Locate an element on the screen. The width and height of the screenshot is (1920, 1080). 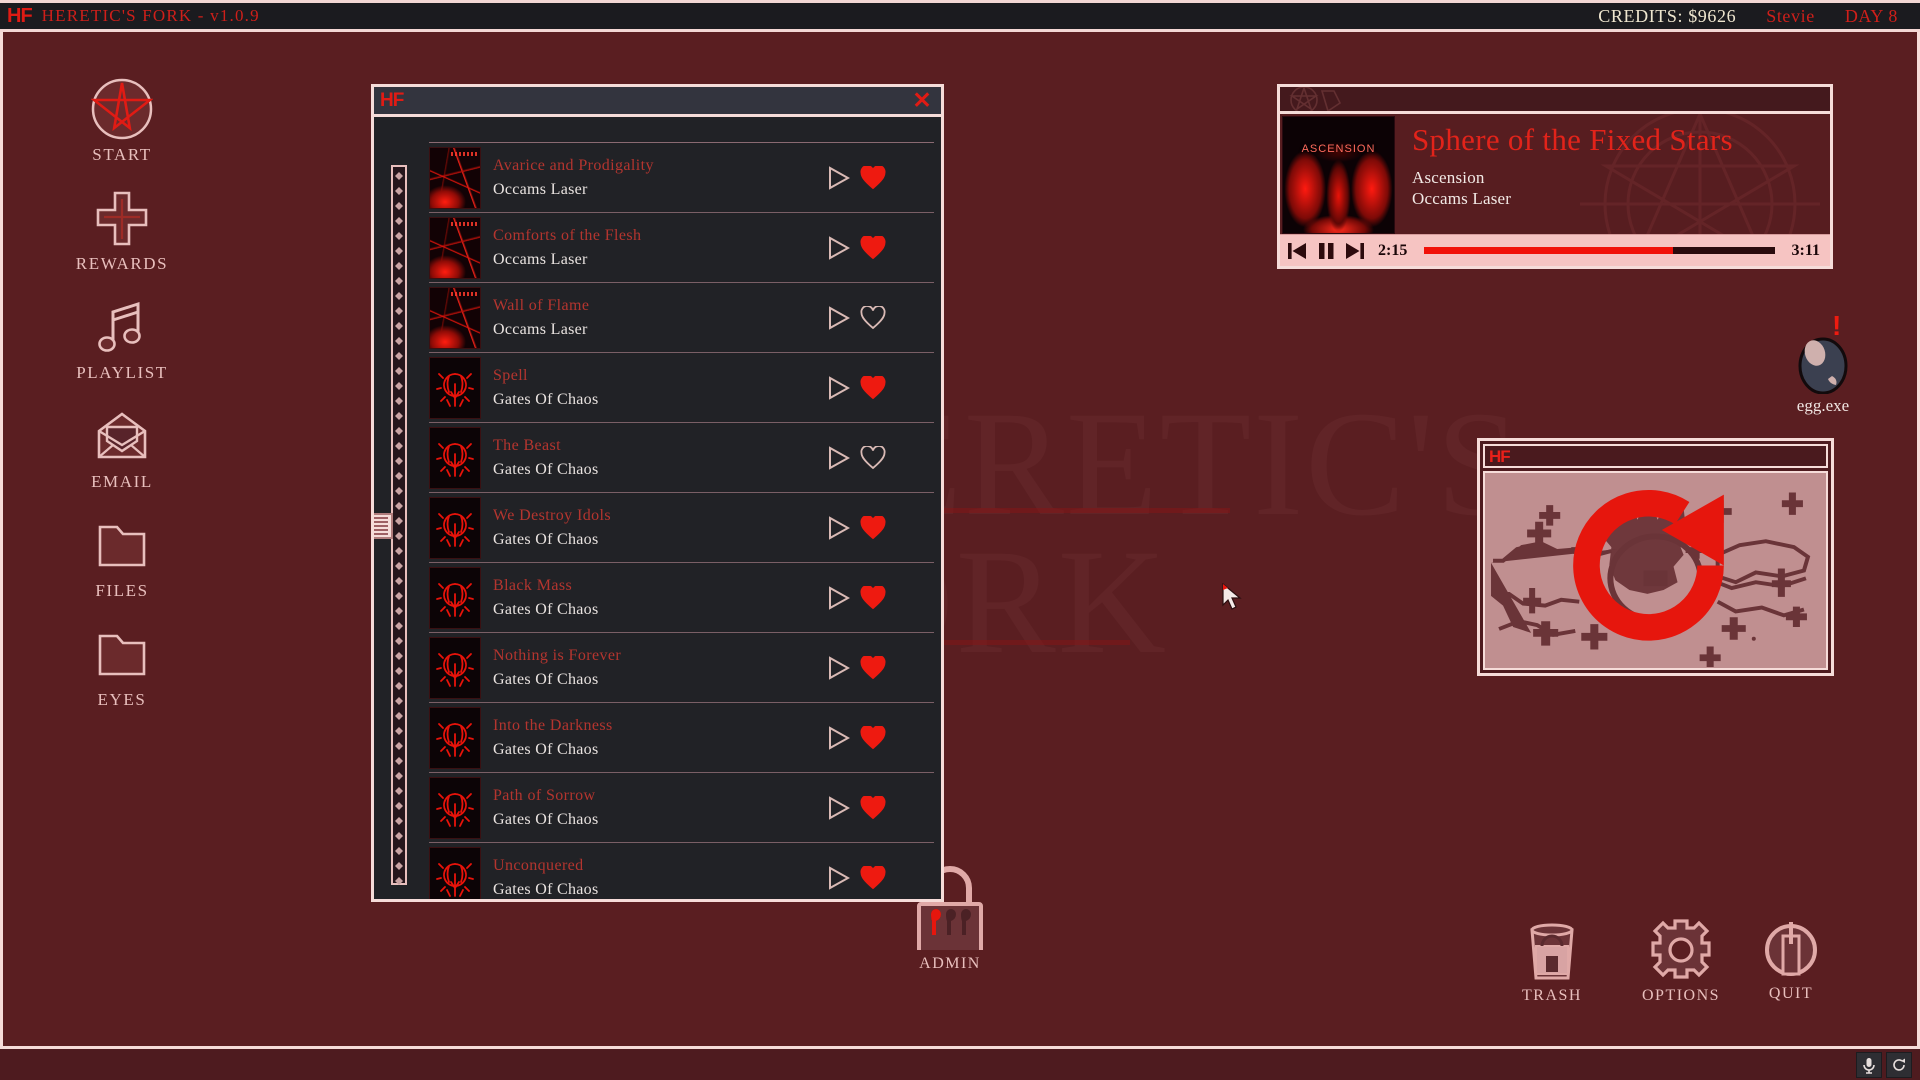
track-row: We Destroy Idols Gates Of Chaos is located at coordinates (681, 527).